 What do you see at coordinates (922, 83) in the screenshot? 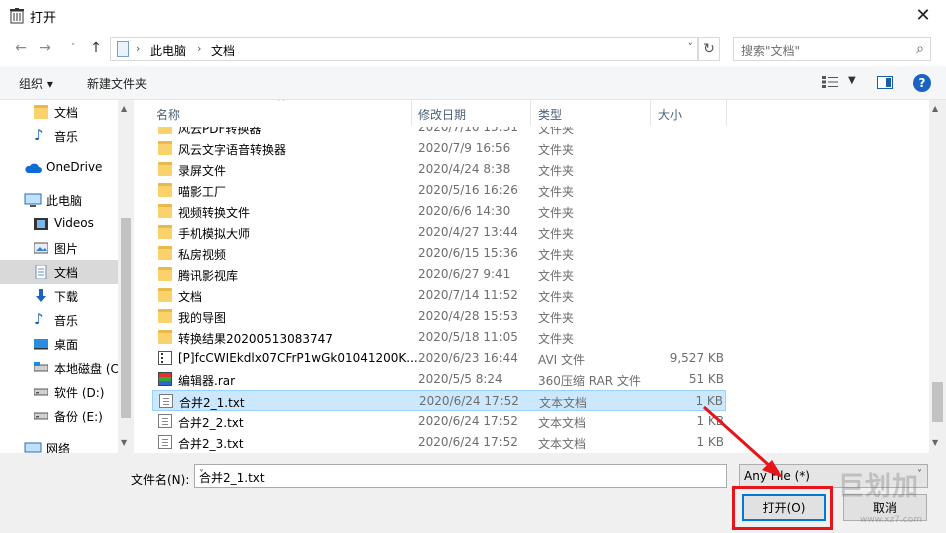
I see `help-icon: ?` at bounding box center [922, 83].